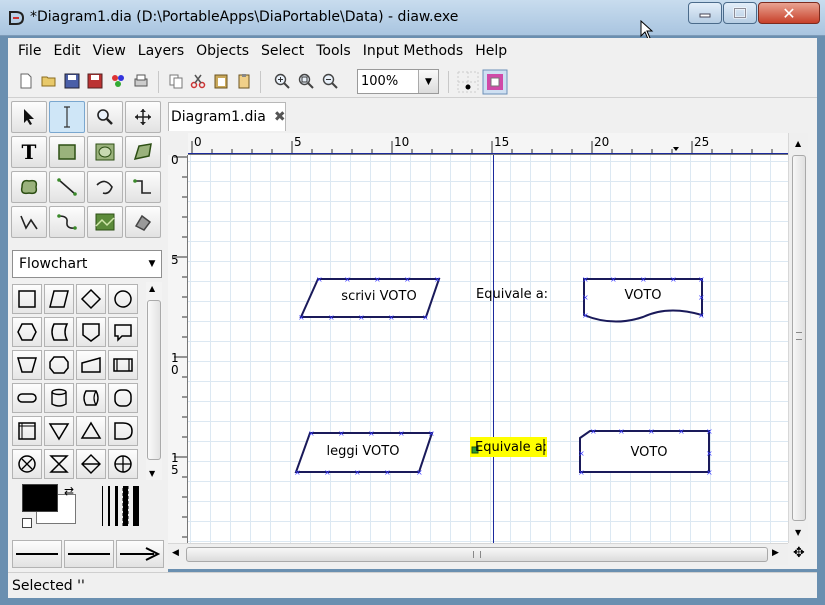 This screenshot has width=825, height=605. What do you see at coordinates (59, 365) in the screenshot?
I see `shape-terminal-hex` at bounding box center [59, 365].